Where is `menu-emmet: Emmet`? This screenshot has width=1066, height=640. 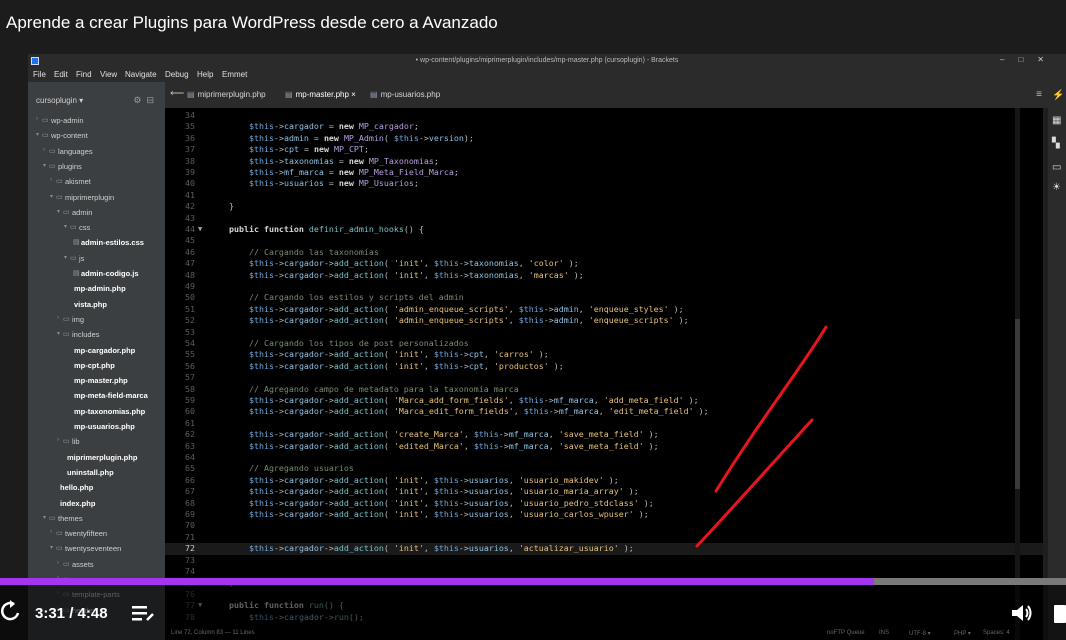 menu-emmet: Emmet is located at coordinates (234, 74).